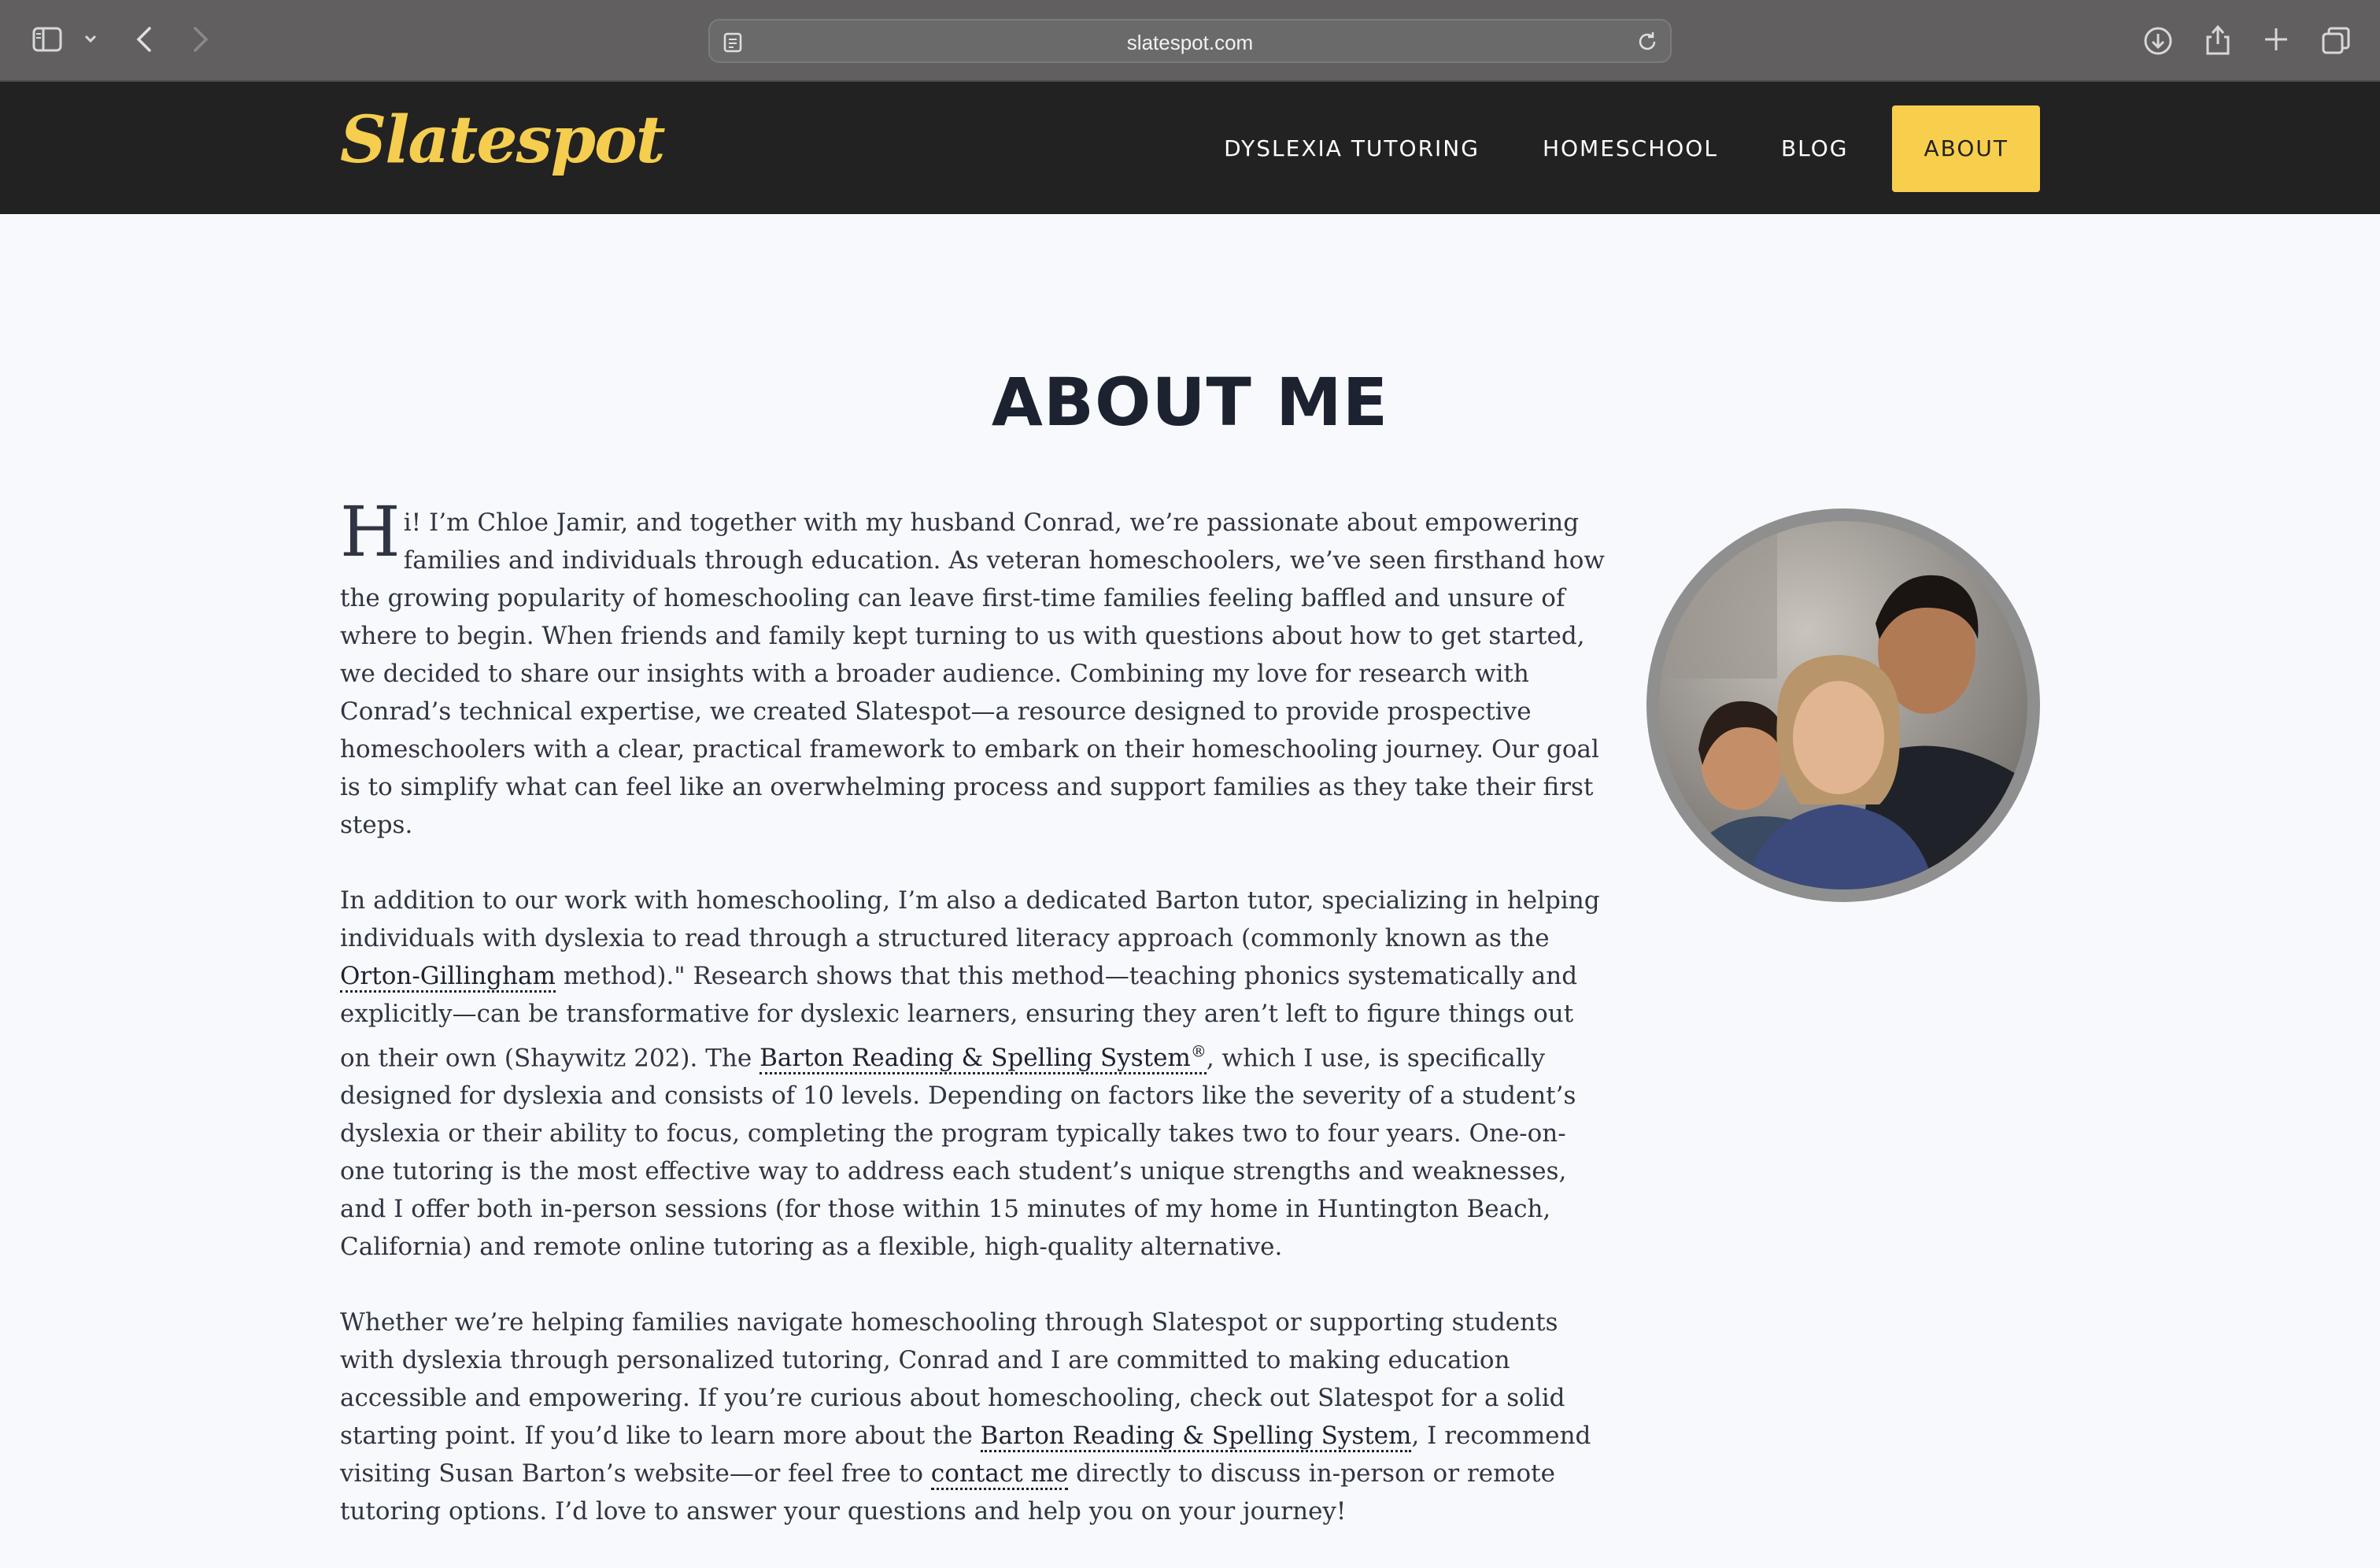 This screenshot has width=2380, height=1568. What do you see at coordinates (144, 39) in the screenshot?
I see `back-icon` at bounding box center [144, 39].